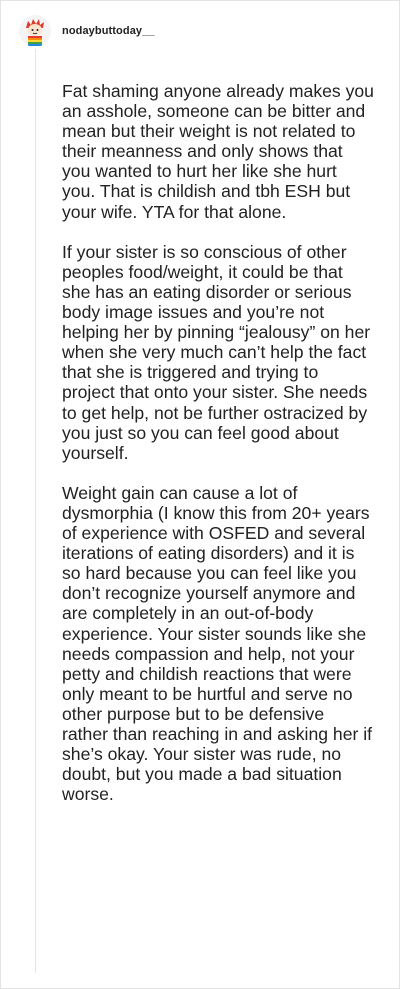 The image size is (400, 989). I want to click on user-avatar, so click(35, 31).